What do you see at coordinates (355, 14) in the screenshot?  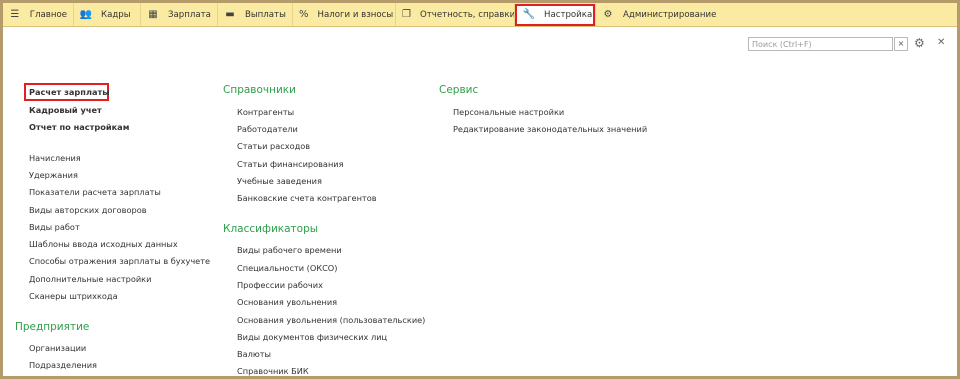 I see `nav-taxes-label: Налоги и взносы` at bounding box center [355, 14].